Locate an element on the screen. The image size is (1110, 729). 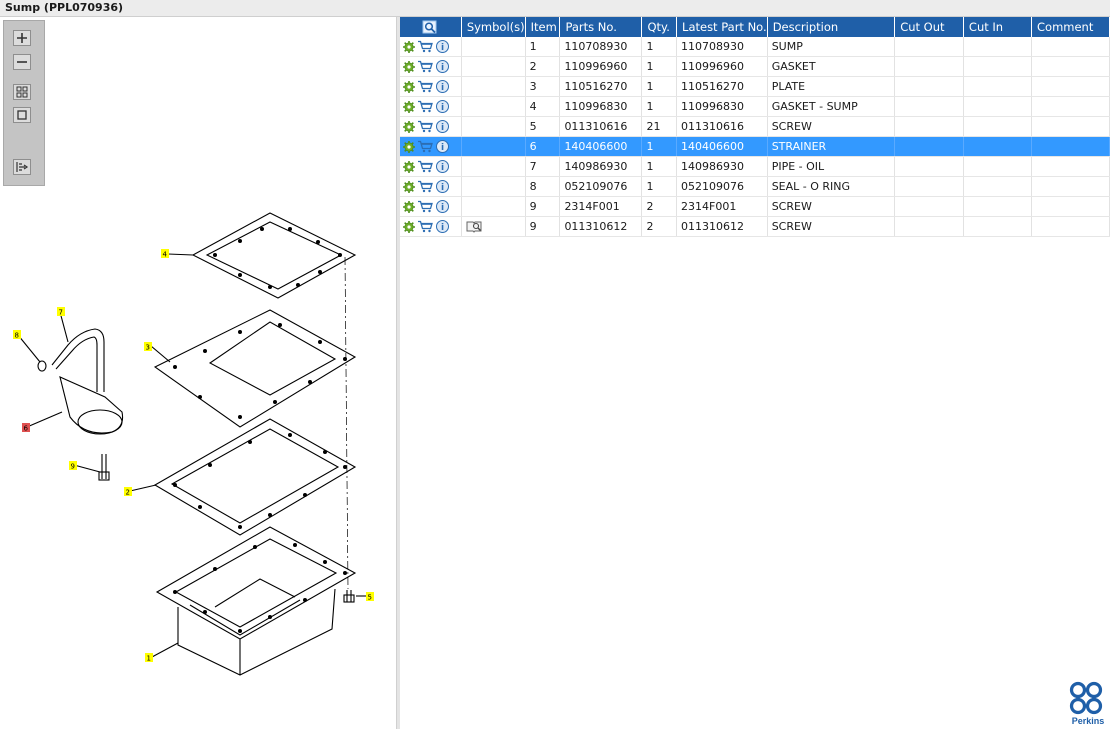
zoom-out-icon is located at coordinates (22, 62).